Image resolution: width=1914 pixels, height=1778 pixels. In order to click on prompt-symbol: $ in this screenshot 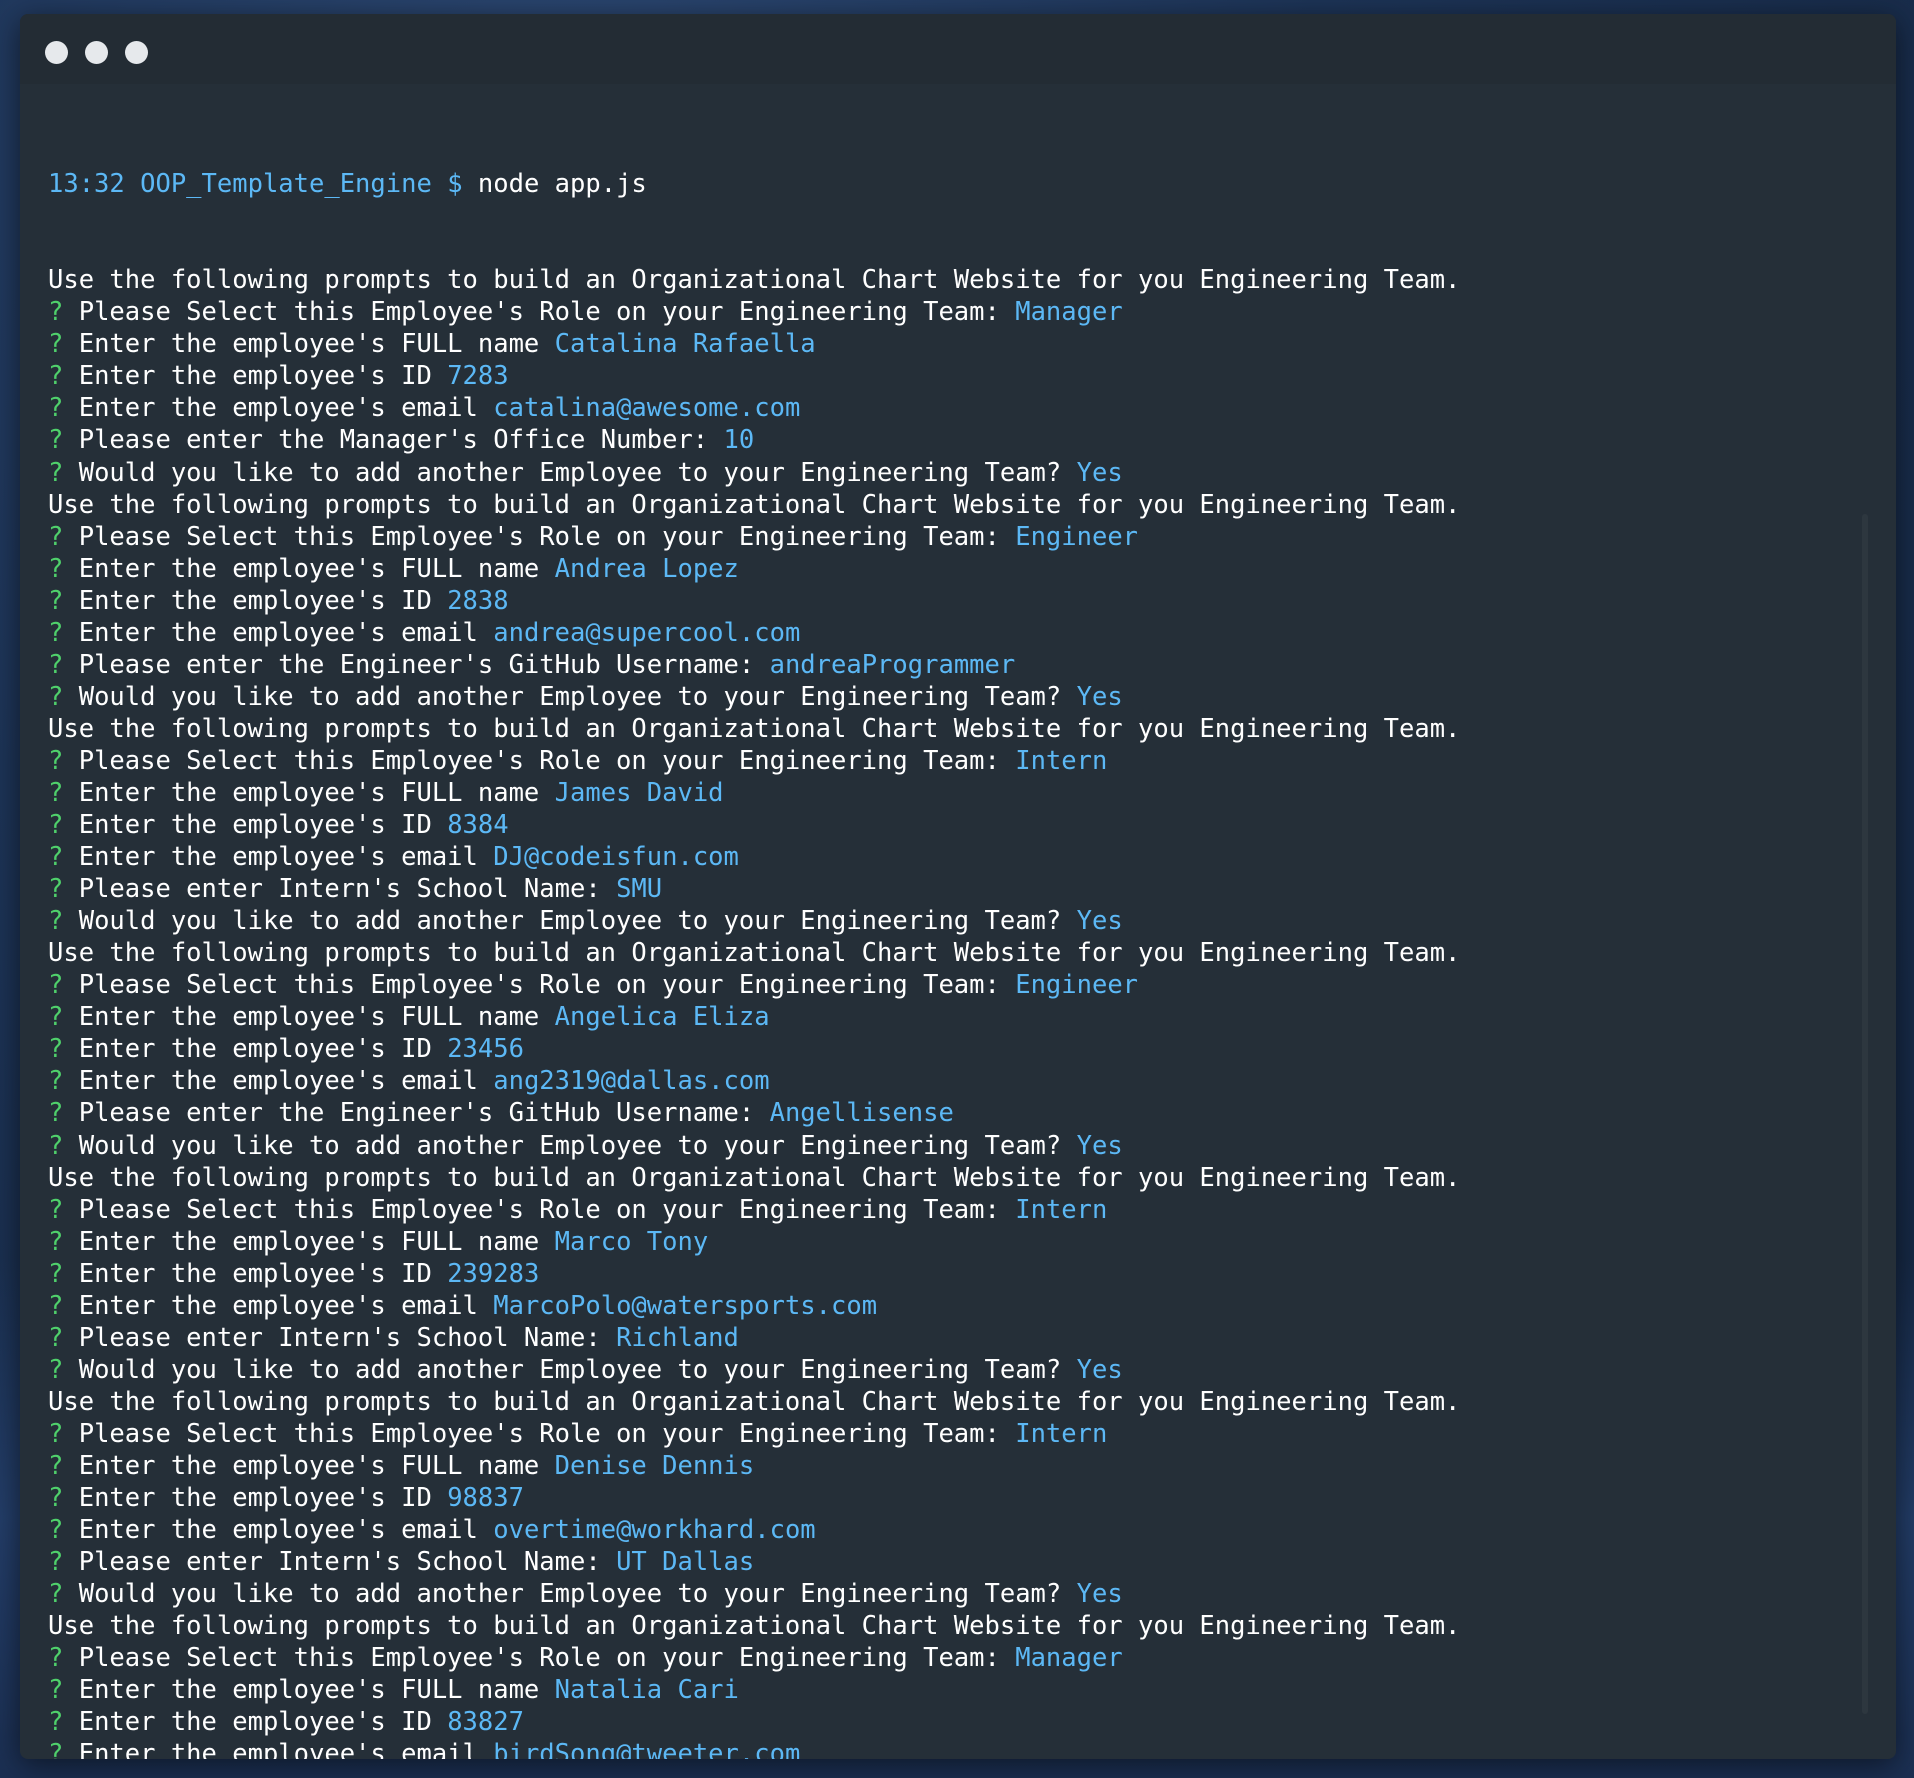, I will do `click(455, 184)`.